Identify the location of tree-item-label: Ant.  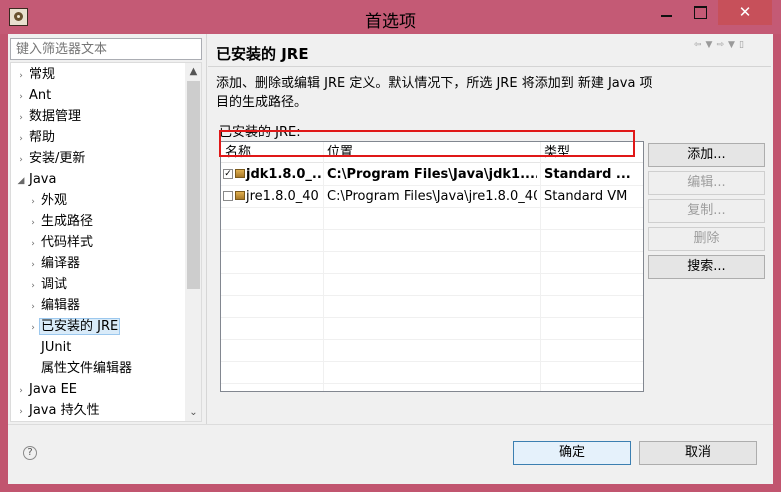
(40, 95).